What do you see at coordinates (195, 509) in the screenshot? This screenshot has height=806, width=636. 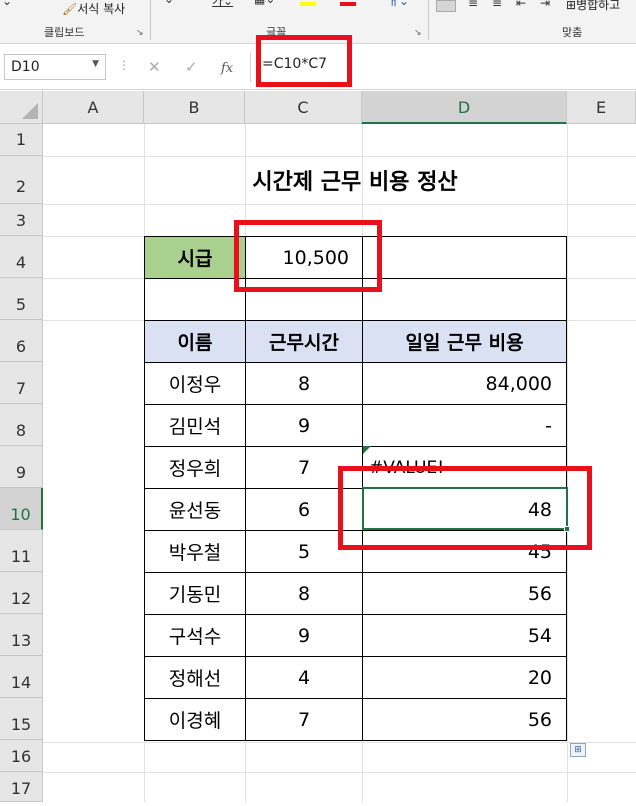 I see `name-cell: 윤선동` at bounding box center [195, 509].